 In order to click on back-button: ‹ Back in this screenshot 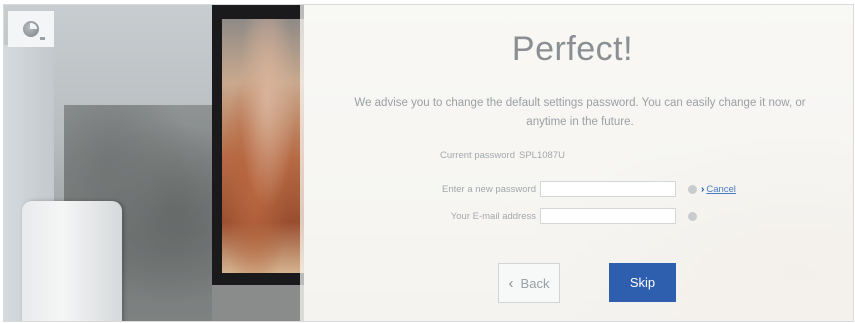, I will do `click(529, 283)`.